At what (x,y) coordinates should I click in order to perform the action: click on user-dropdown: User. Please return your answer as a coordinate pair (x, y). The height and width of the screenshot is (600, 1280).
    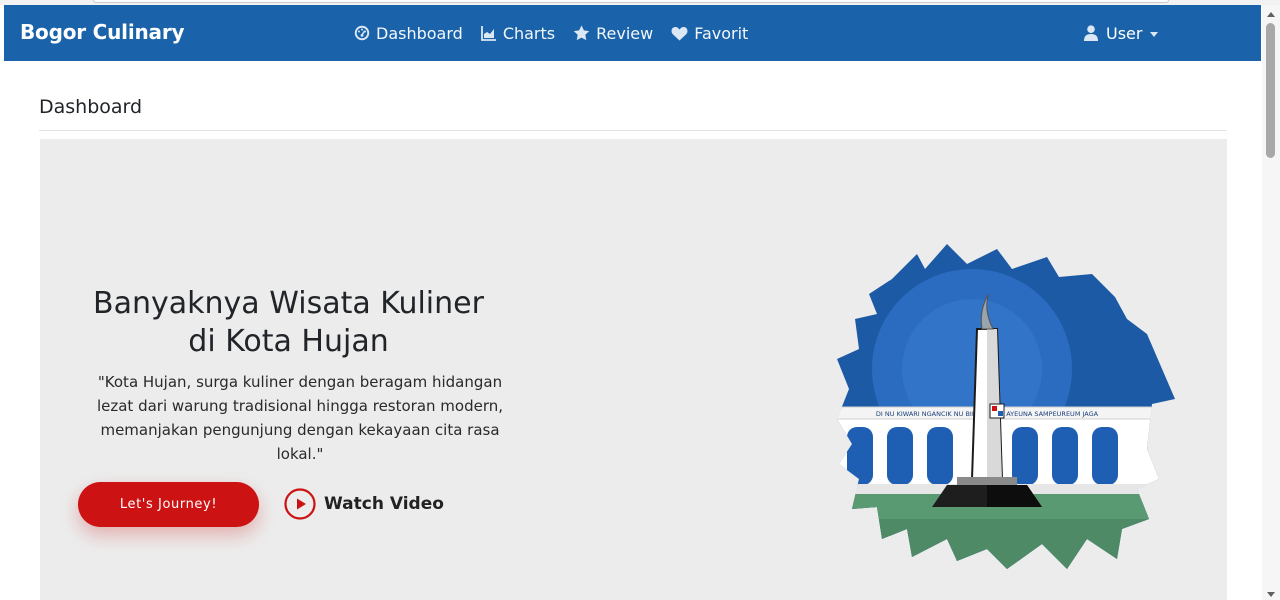
    Looking at the image, I should click on (1121, 33).